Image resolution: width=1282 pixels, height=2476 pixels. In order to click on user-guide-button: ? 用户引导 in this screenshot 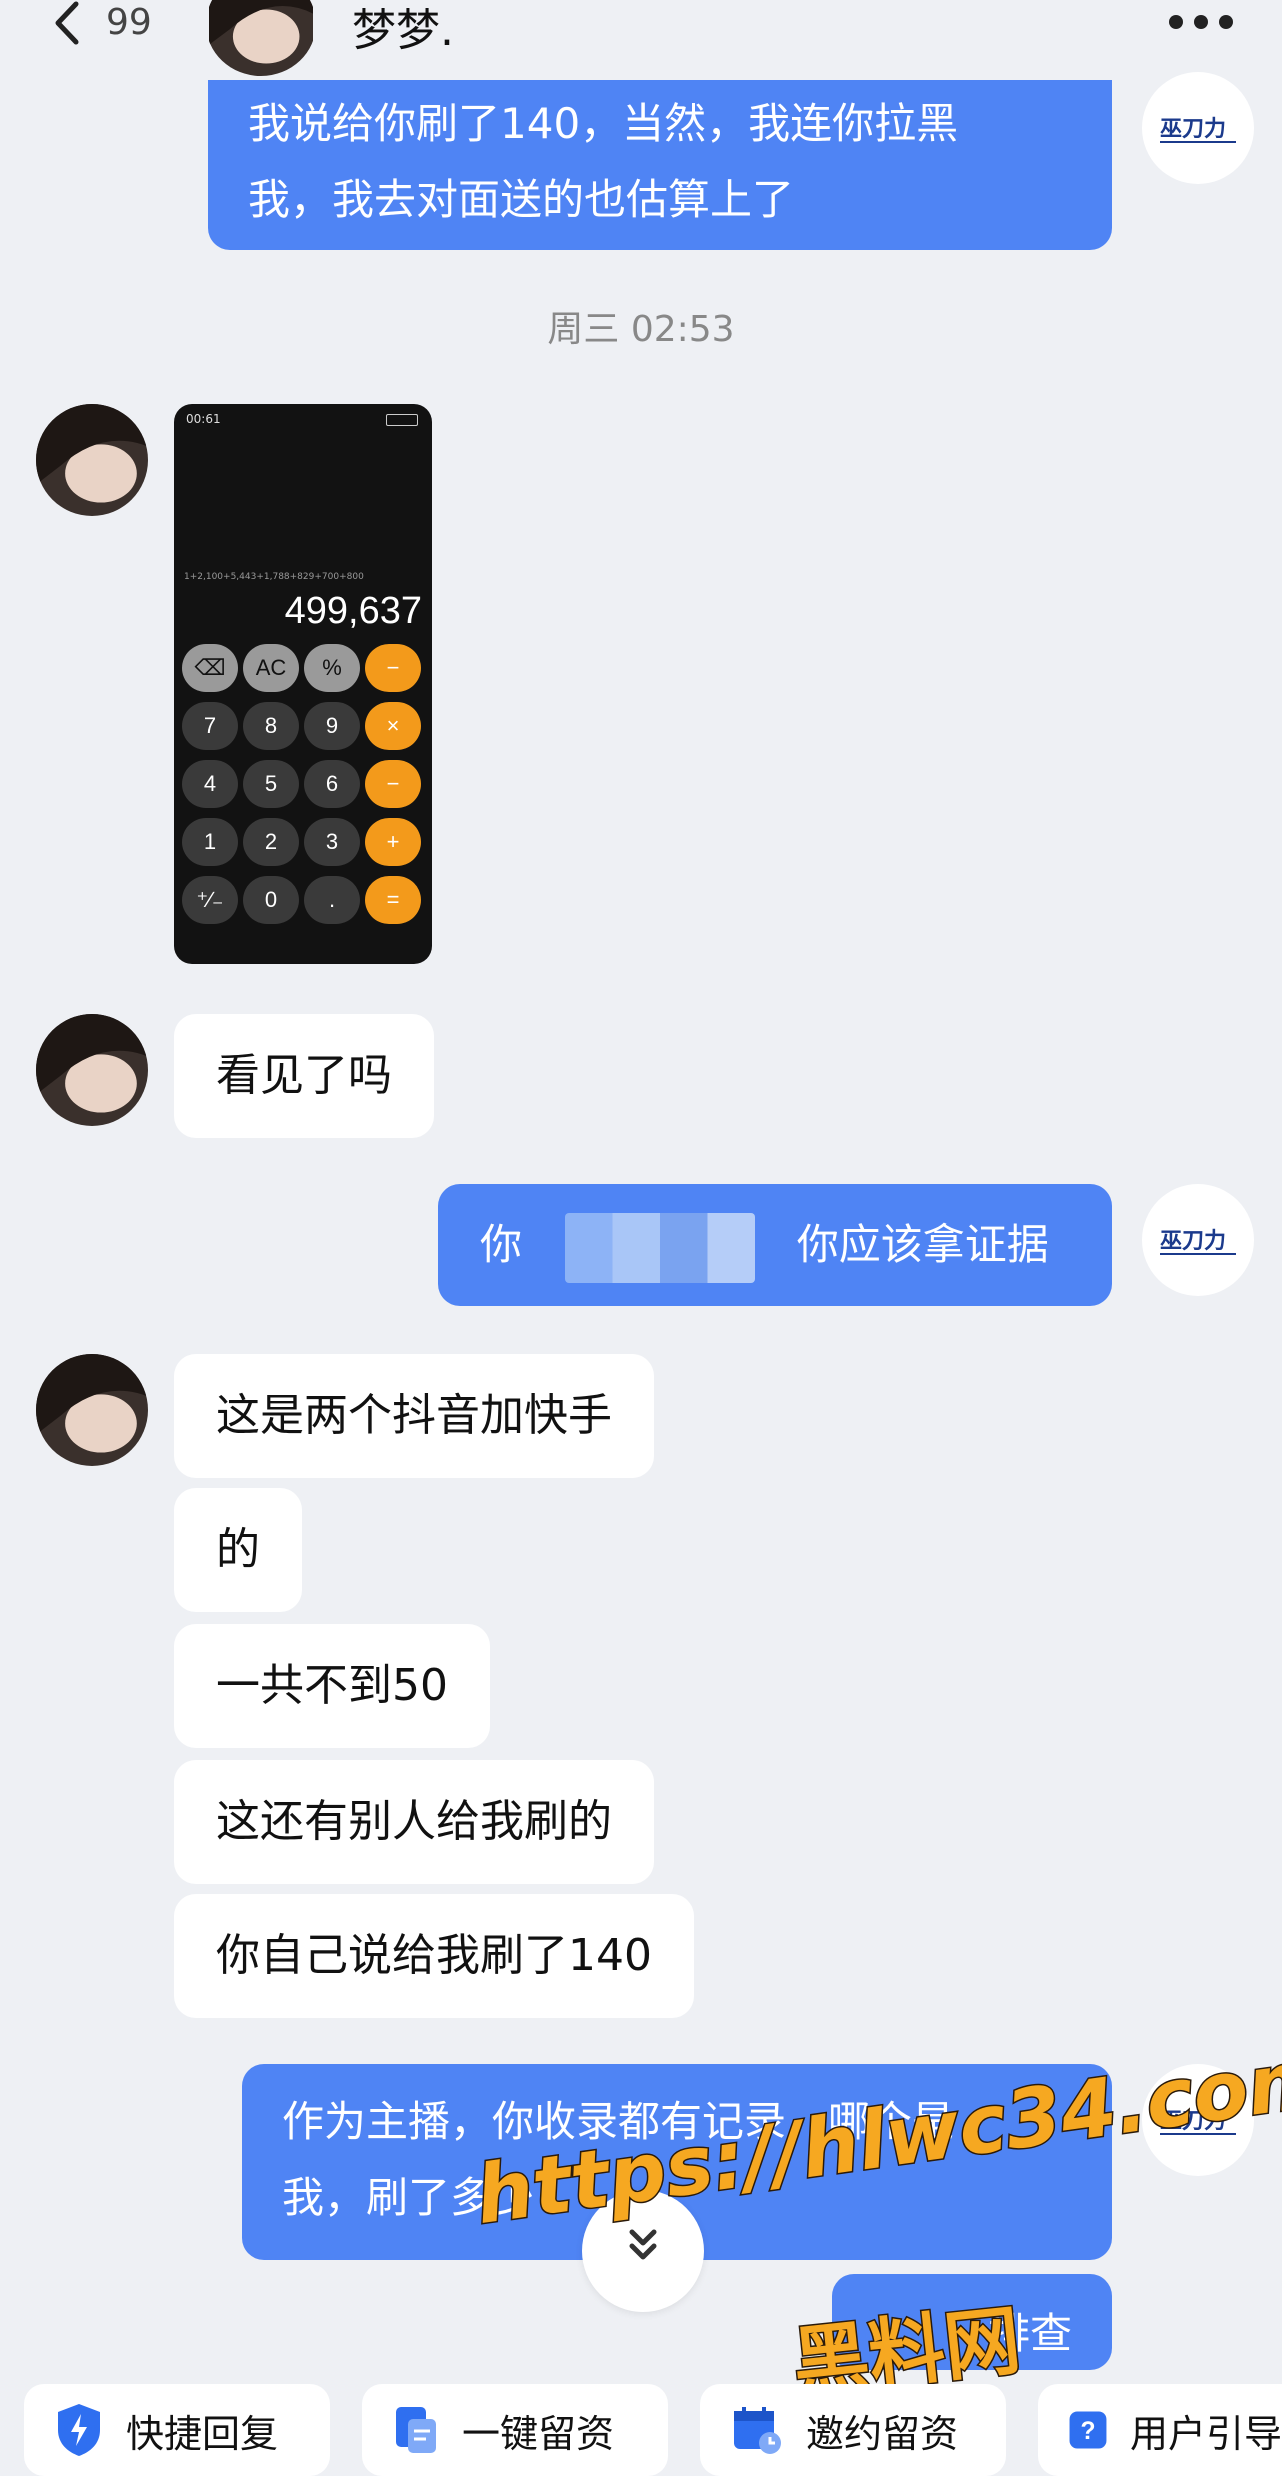, I will do `click(1160, 2430)`.